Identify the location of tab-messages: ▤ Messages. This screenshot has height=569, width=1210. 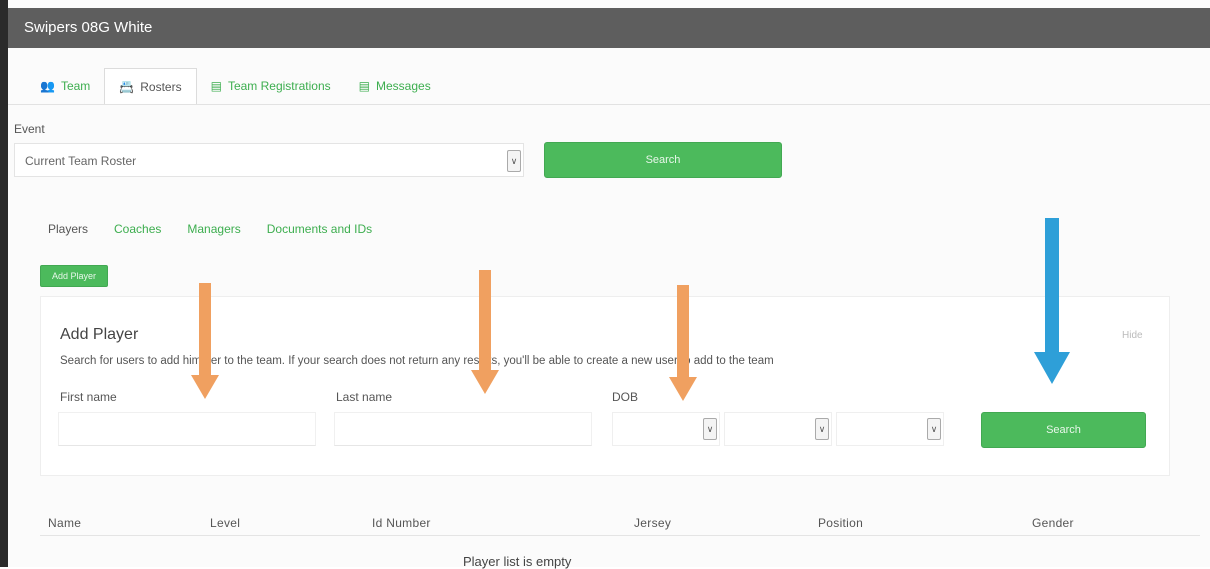
(395, 86).